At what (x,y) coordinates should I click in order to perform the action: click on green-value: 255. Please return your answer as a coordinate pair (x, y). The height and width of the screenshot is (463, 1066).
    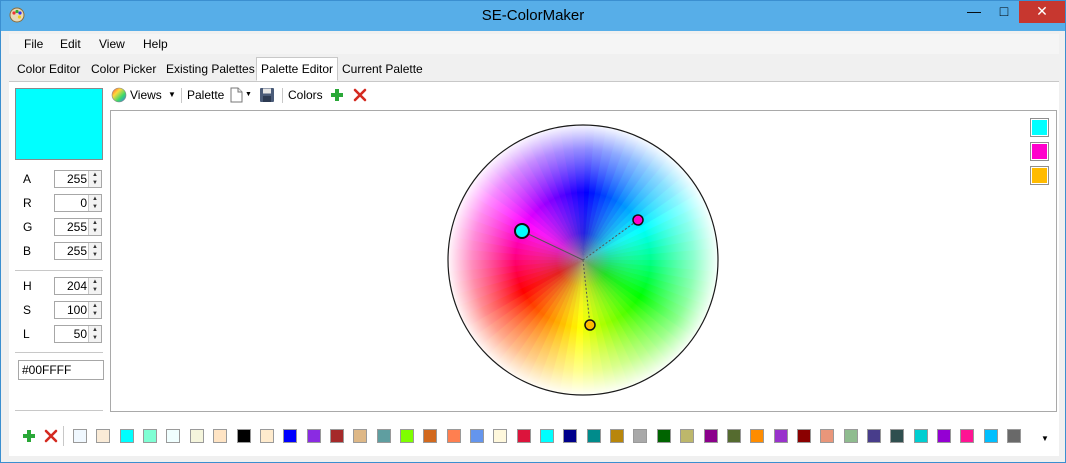
    Looking at the image, I should click on (76, 227).